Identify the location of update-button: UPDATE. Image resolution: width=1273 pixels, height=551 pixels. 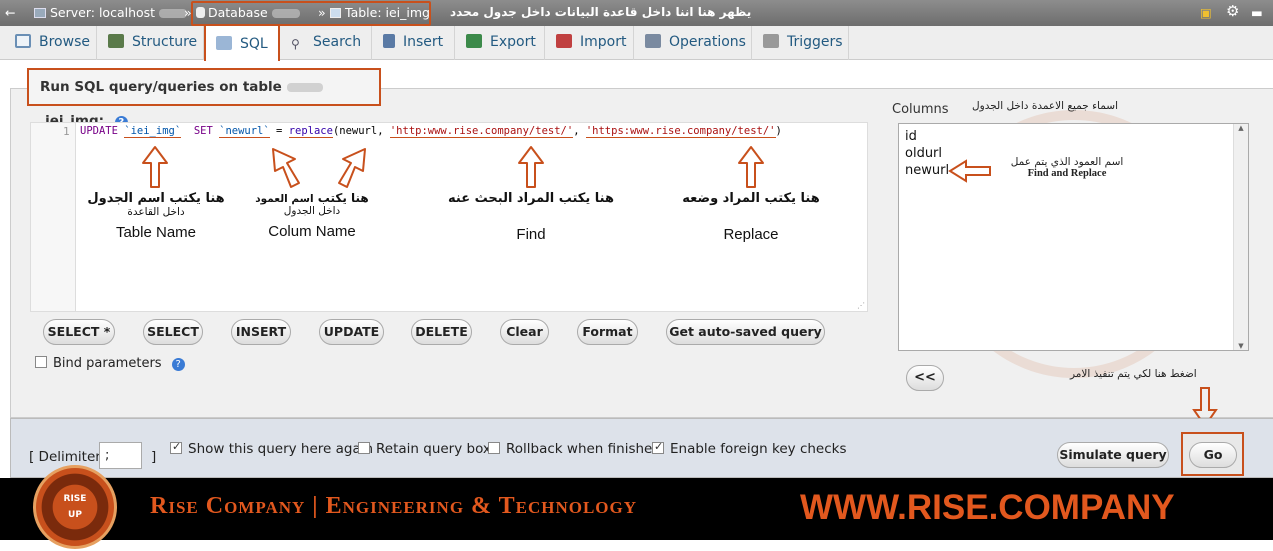
(351, 332).